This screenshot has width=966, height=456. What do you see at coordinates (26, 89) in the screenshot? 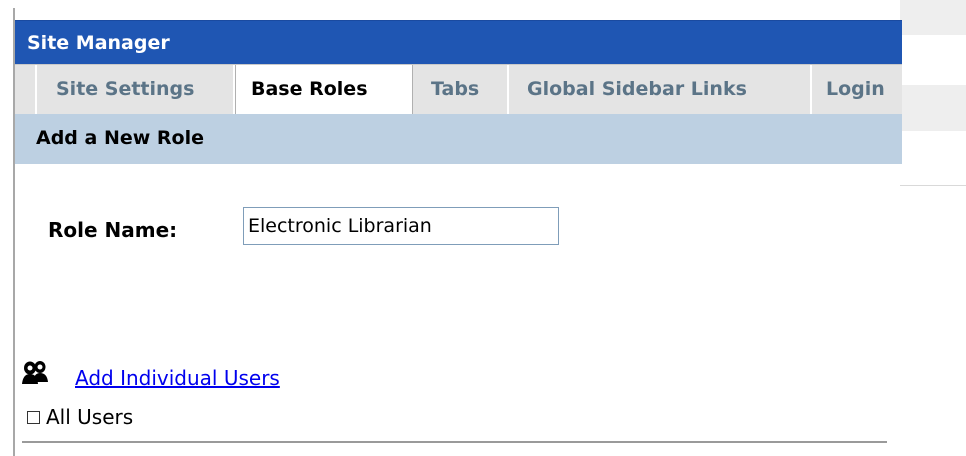
I see `tab-strip-spacer` at bounding box center [26, 89].